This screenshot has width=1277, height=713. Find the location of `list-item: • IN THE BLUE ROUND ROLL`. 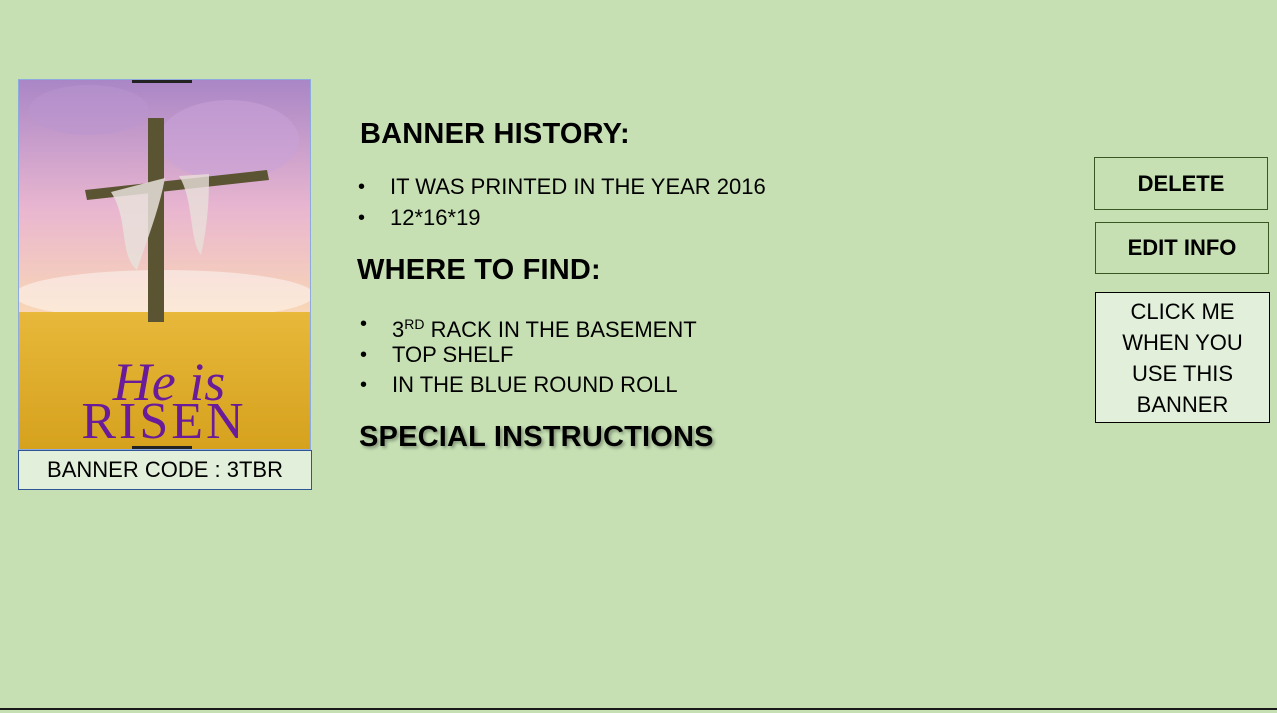

list-item: • IN THE BLUE ROUND ROLL is located at coordinates (528, 385).